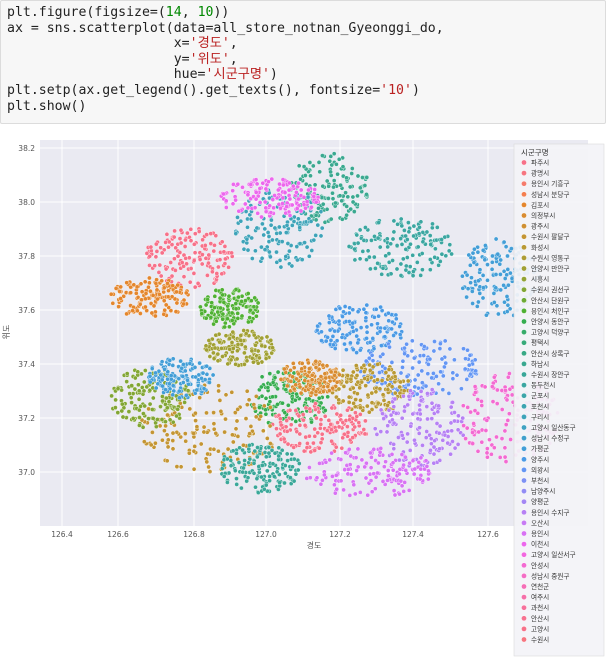  Describe the element at coordinates (550, 332) in the screenshot. I see `legend-label: 고양시 덕양구` at that location.